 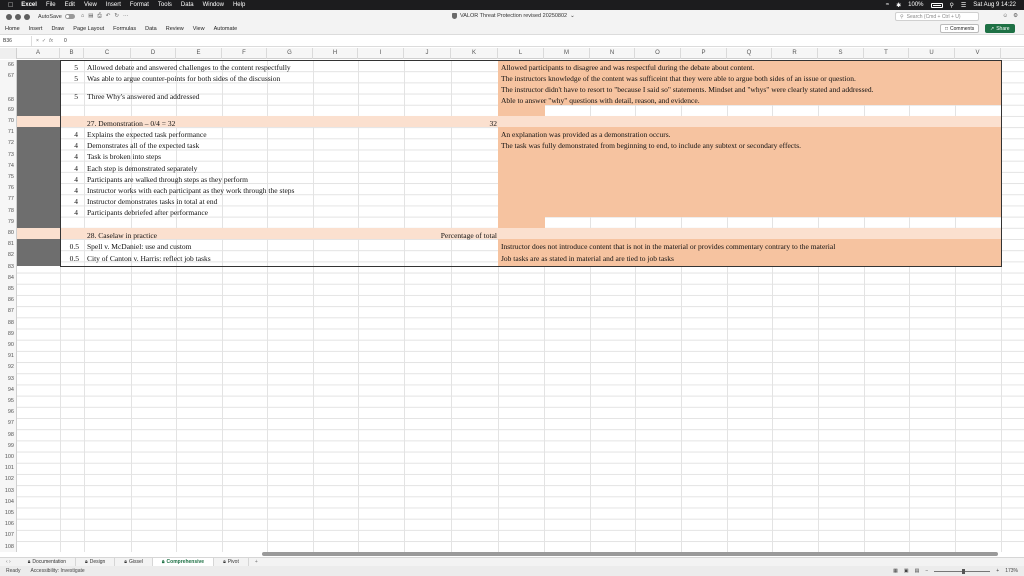 What do you see at coordinates (147, 134) in the screenshot?
I see `cell-c71: Explains the expected task performance` at bounding box center [147, 134].